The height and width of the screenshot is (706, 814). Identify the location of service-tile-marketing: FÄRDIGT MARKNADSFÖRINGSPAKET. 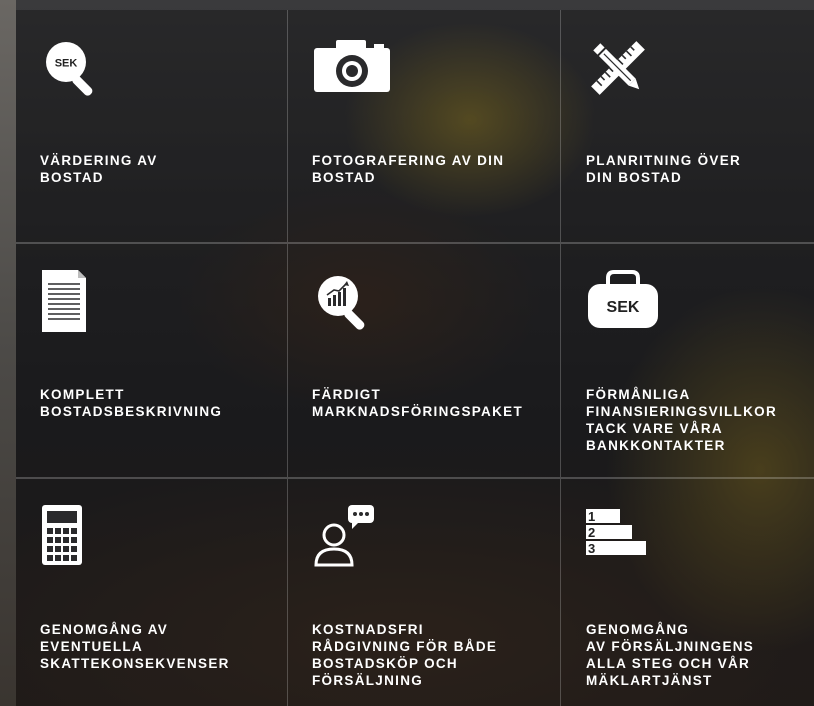
(424, 361).